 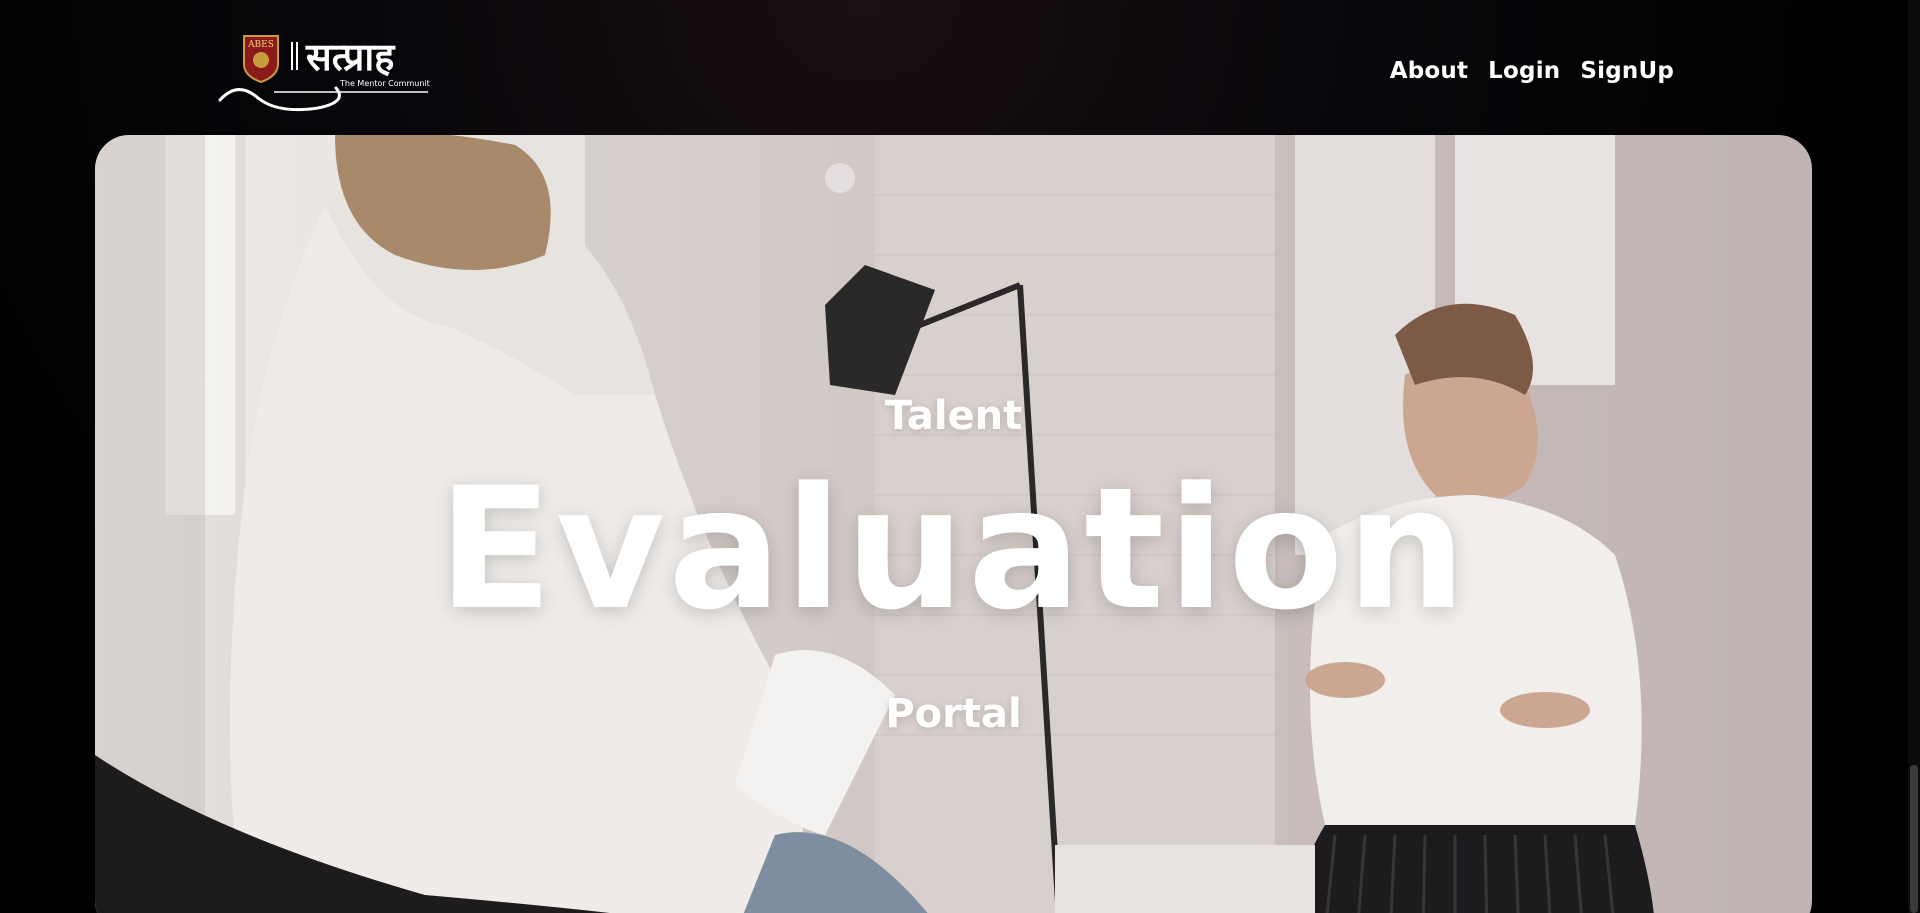 I want to click on nav-signup-link: SignUp, so click(x=1627, y=71).